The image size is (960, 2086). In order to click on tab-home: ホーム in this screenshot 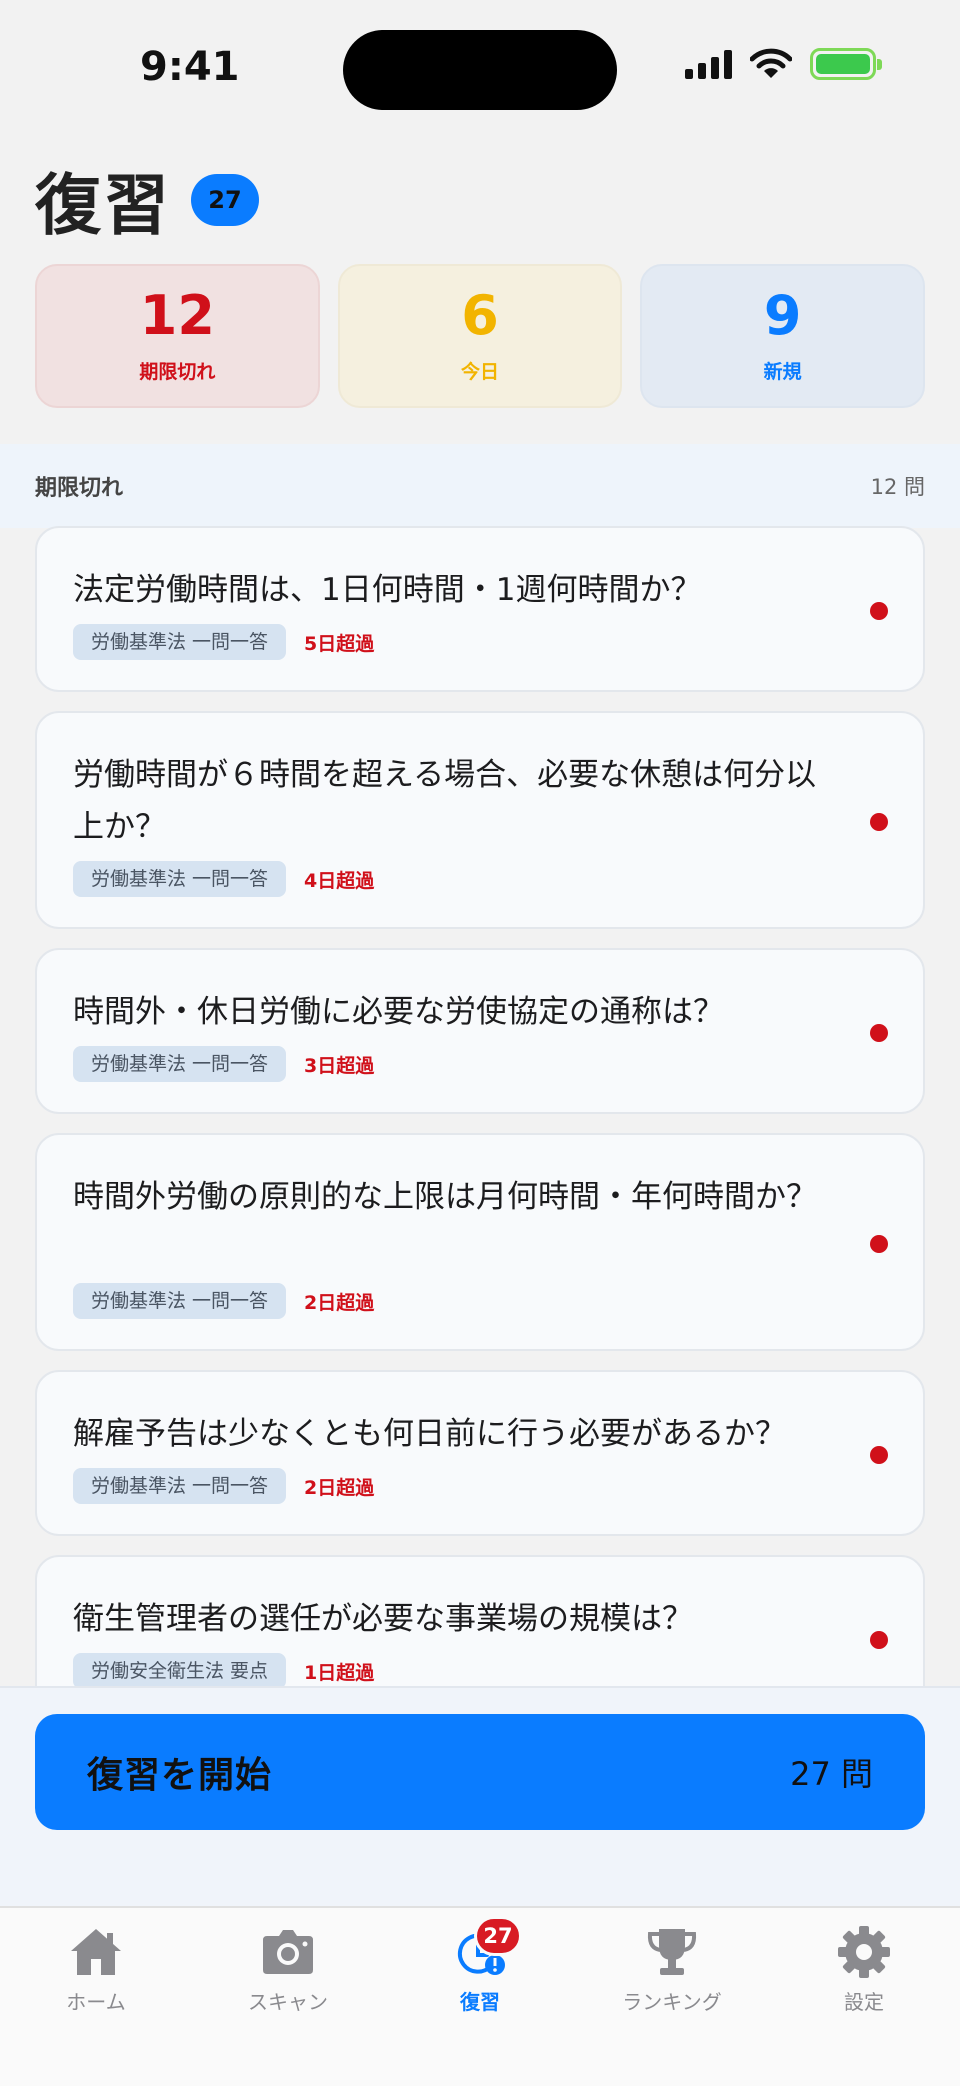, I will do `click(96, 1997)`.